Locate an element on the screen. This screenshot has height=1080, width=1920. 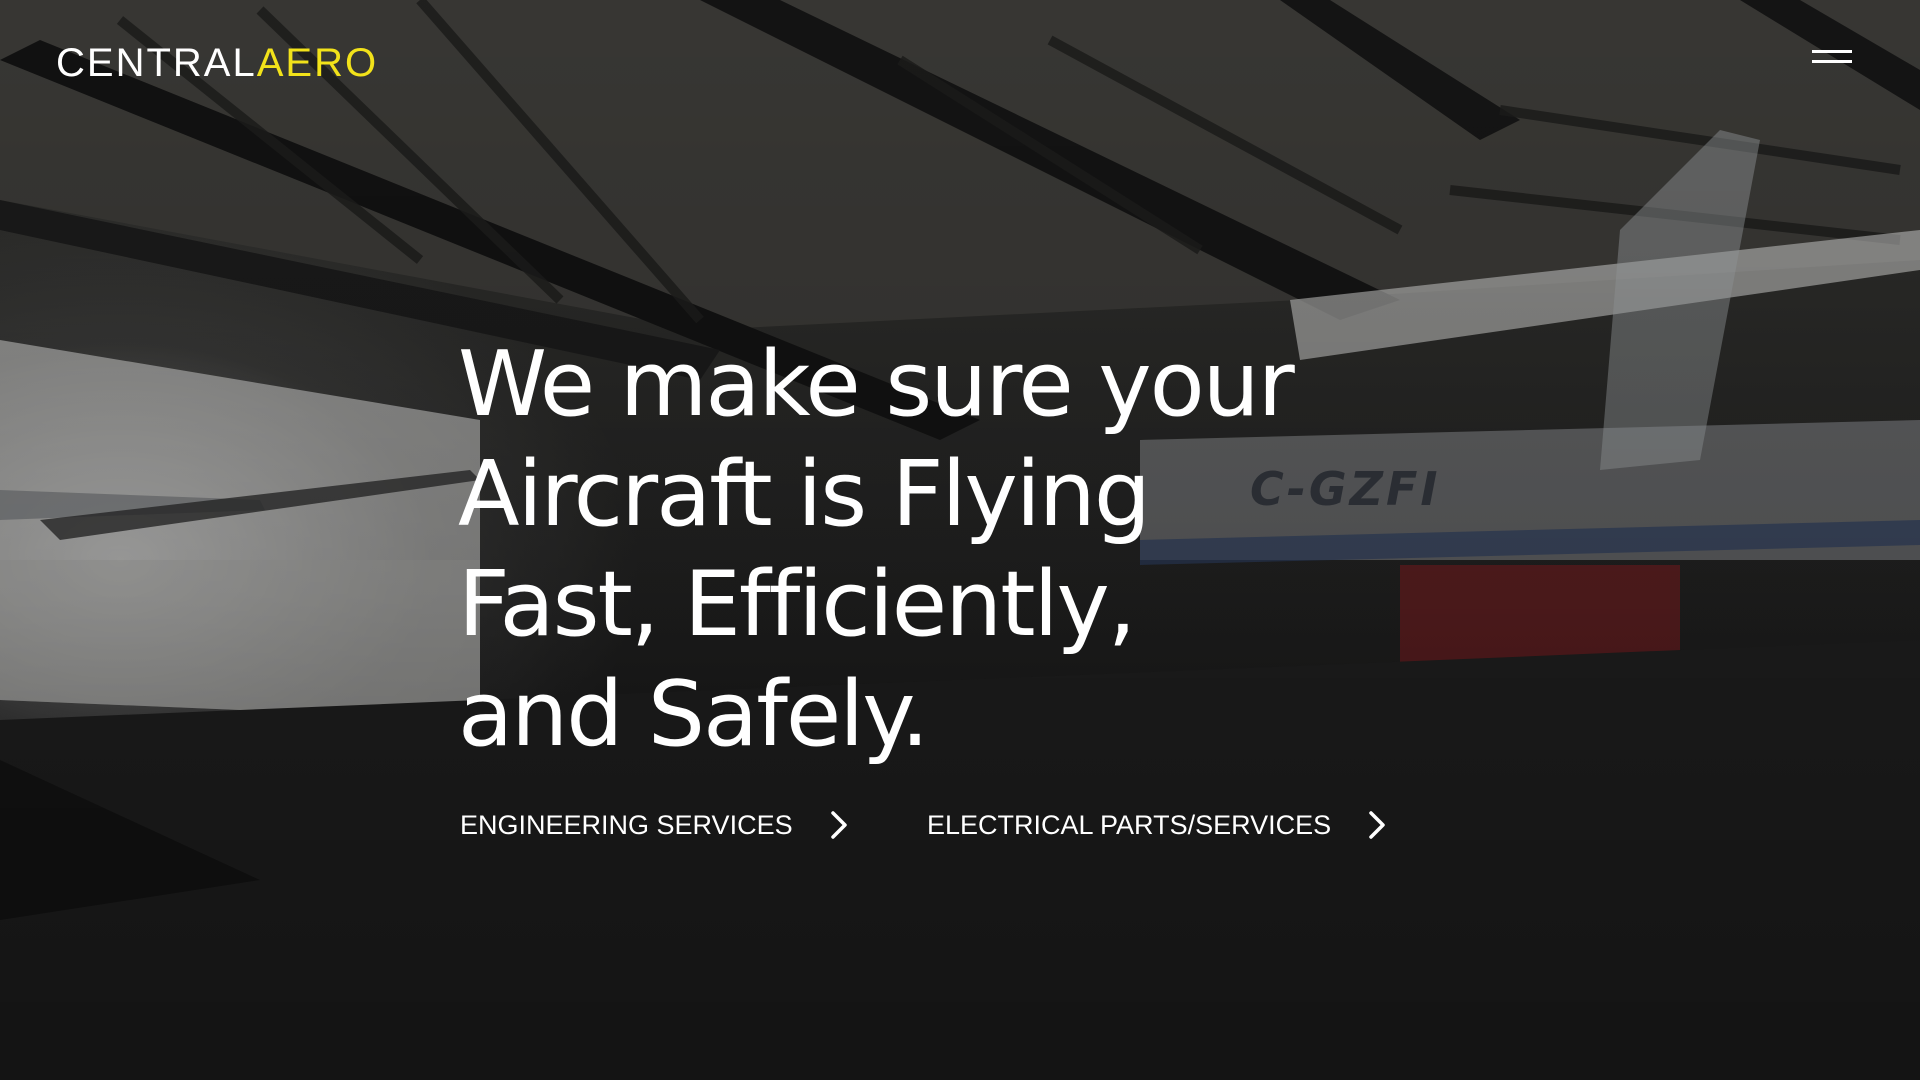
logo-accent-text: AERO is located at coordinates (317, 63).